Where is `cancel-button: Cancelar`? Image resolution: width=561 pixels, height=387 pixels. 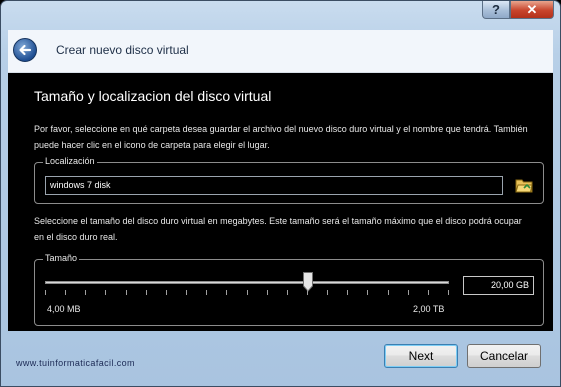 cancel-button: Cancelar is located at coordinates (504, 356).